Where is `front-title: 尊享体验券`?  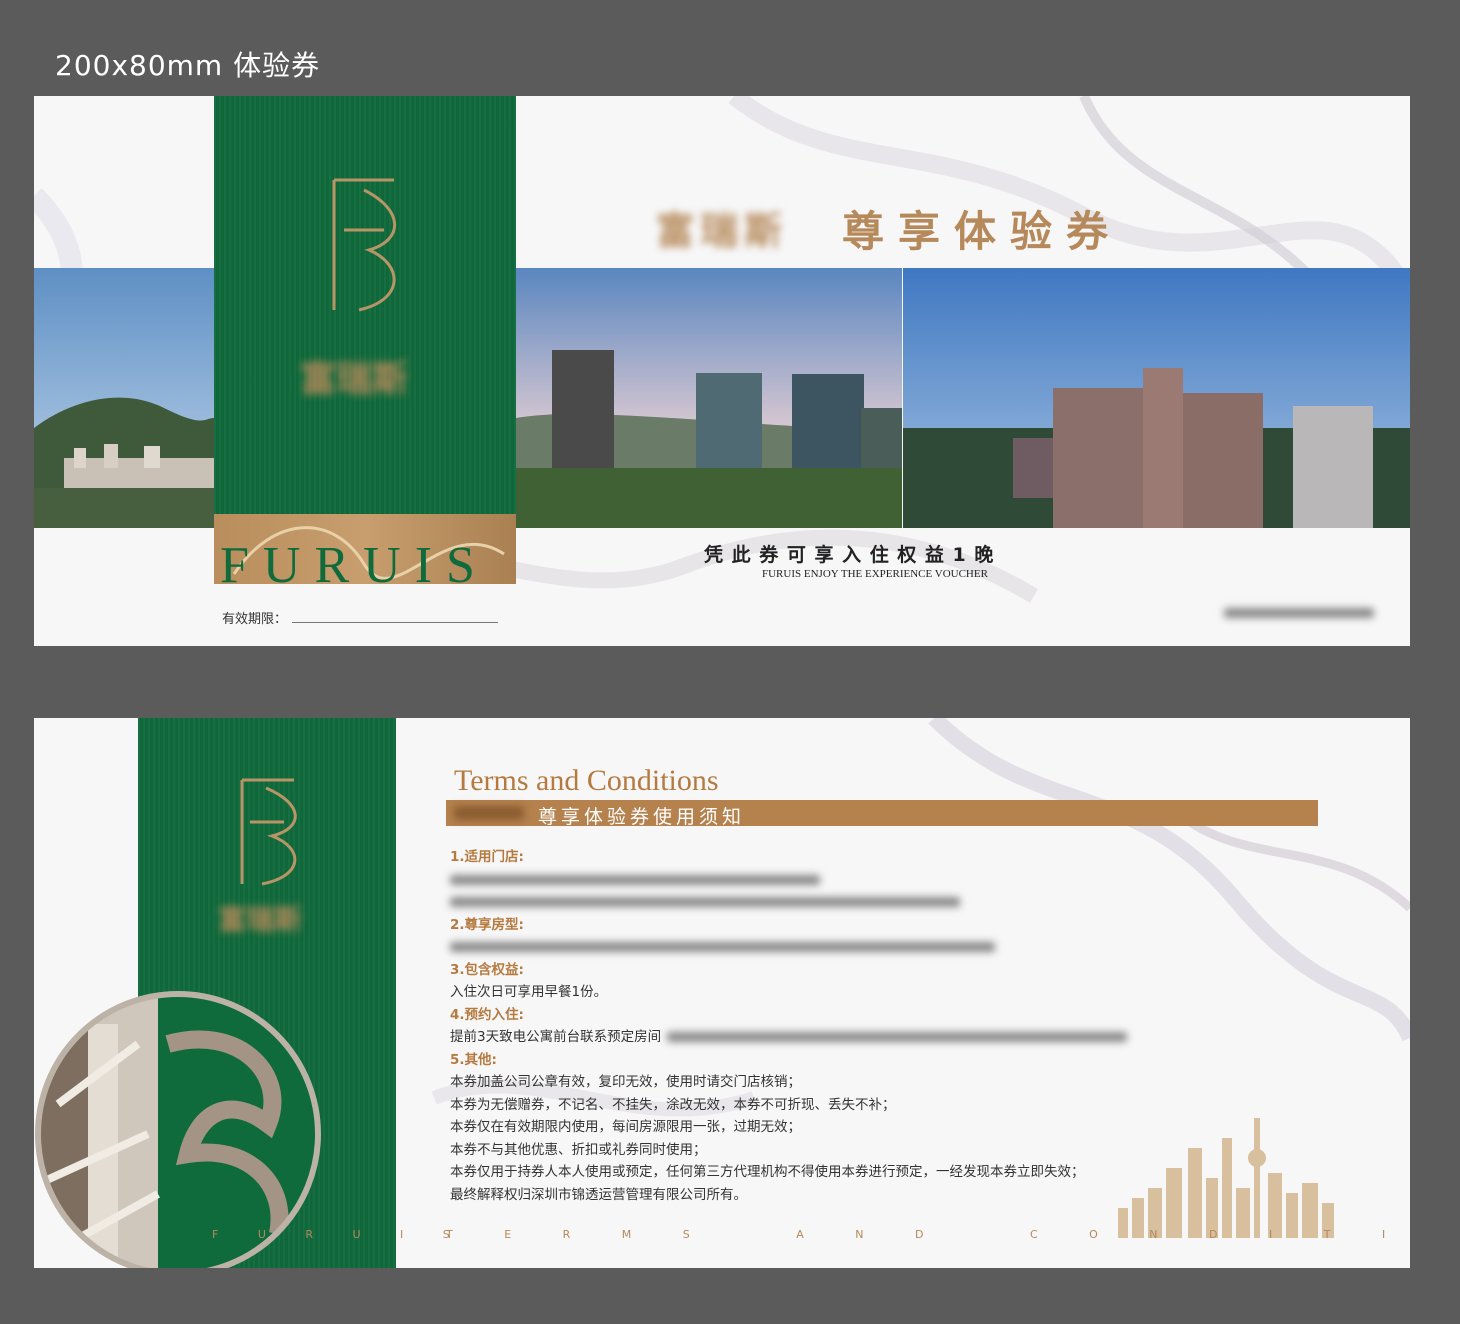
front-title: 尊享体验券 is located at coordinates (982, 231).